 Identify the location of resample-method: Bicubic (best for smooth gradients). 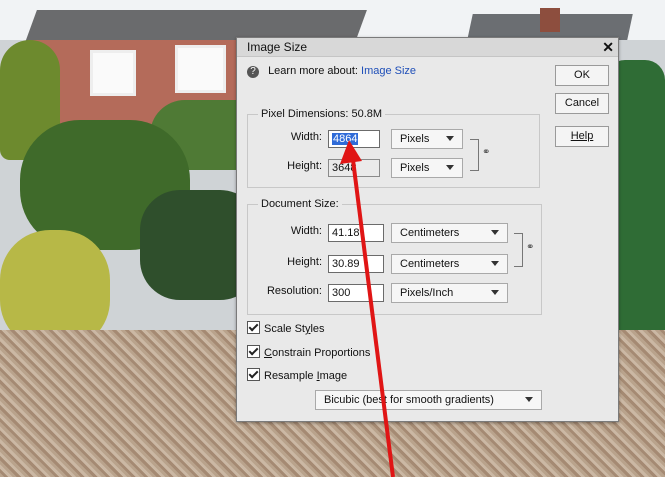
(409, 400).